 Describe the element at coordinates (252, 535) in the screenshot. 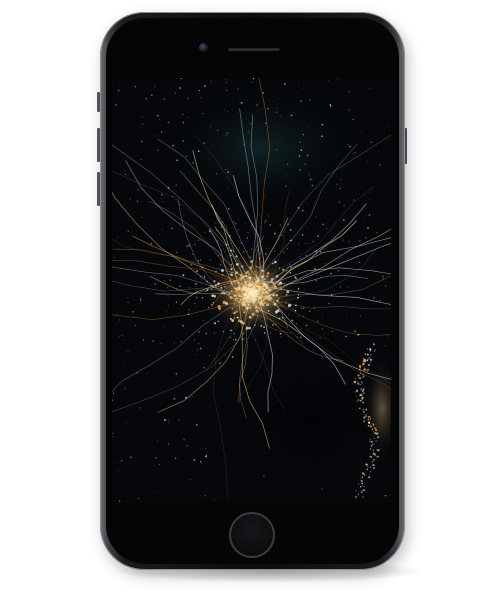

I see `home-button-icon` at that location.